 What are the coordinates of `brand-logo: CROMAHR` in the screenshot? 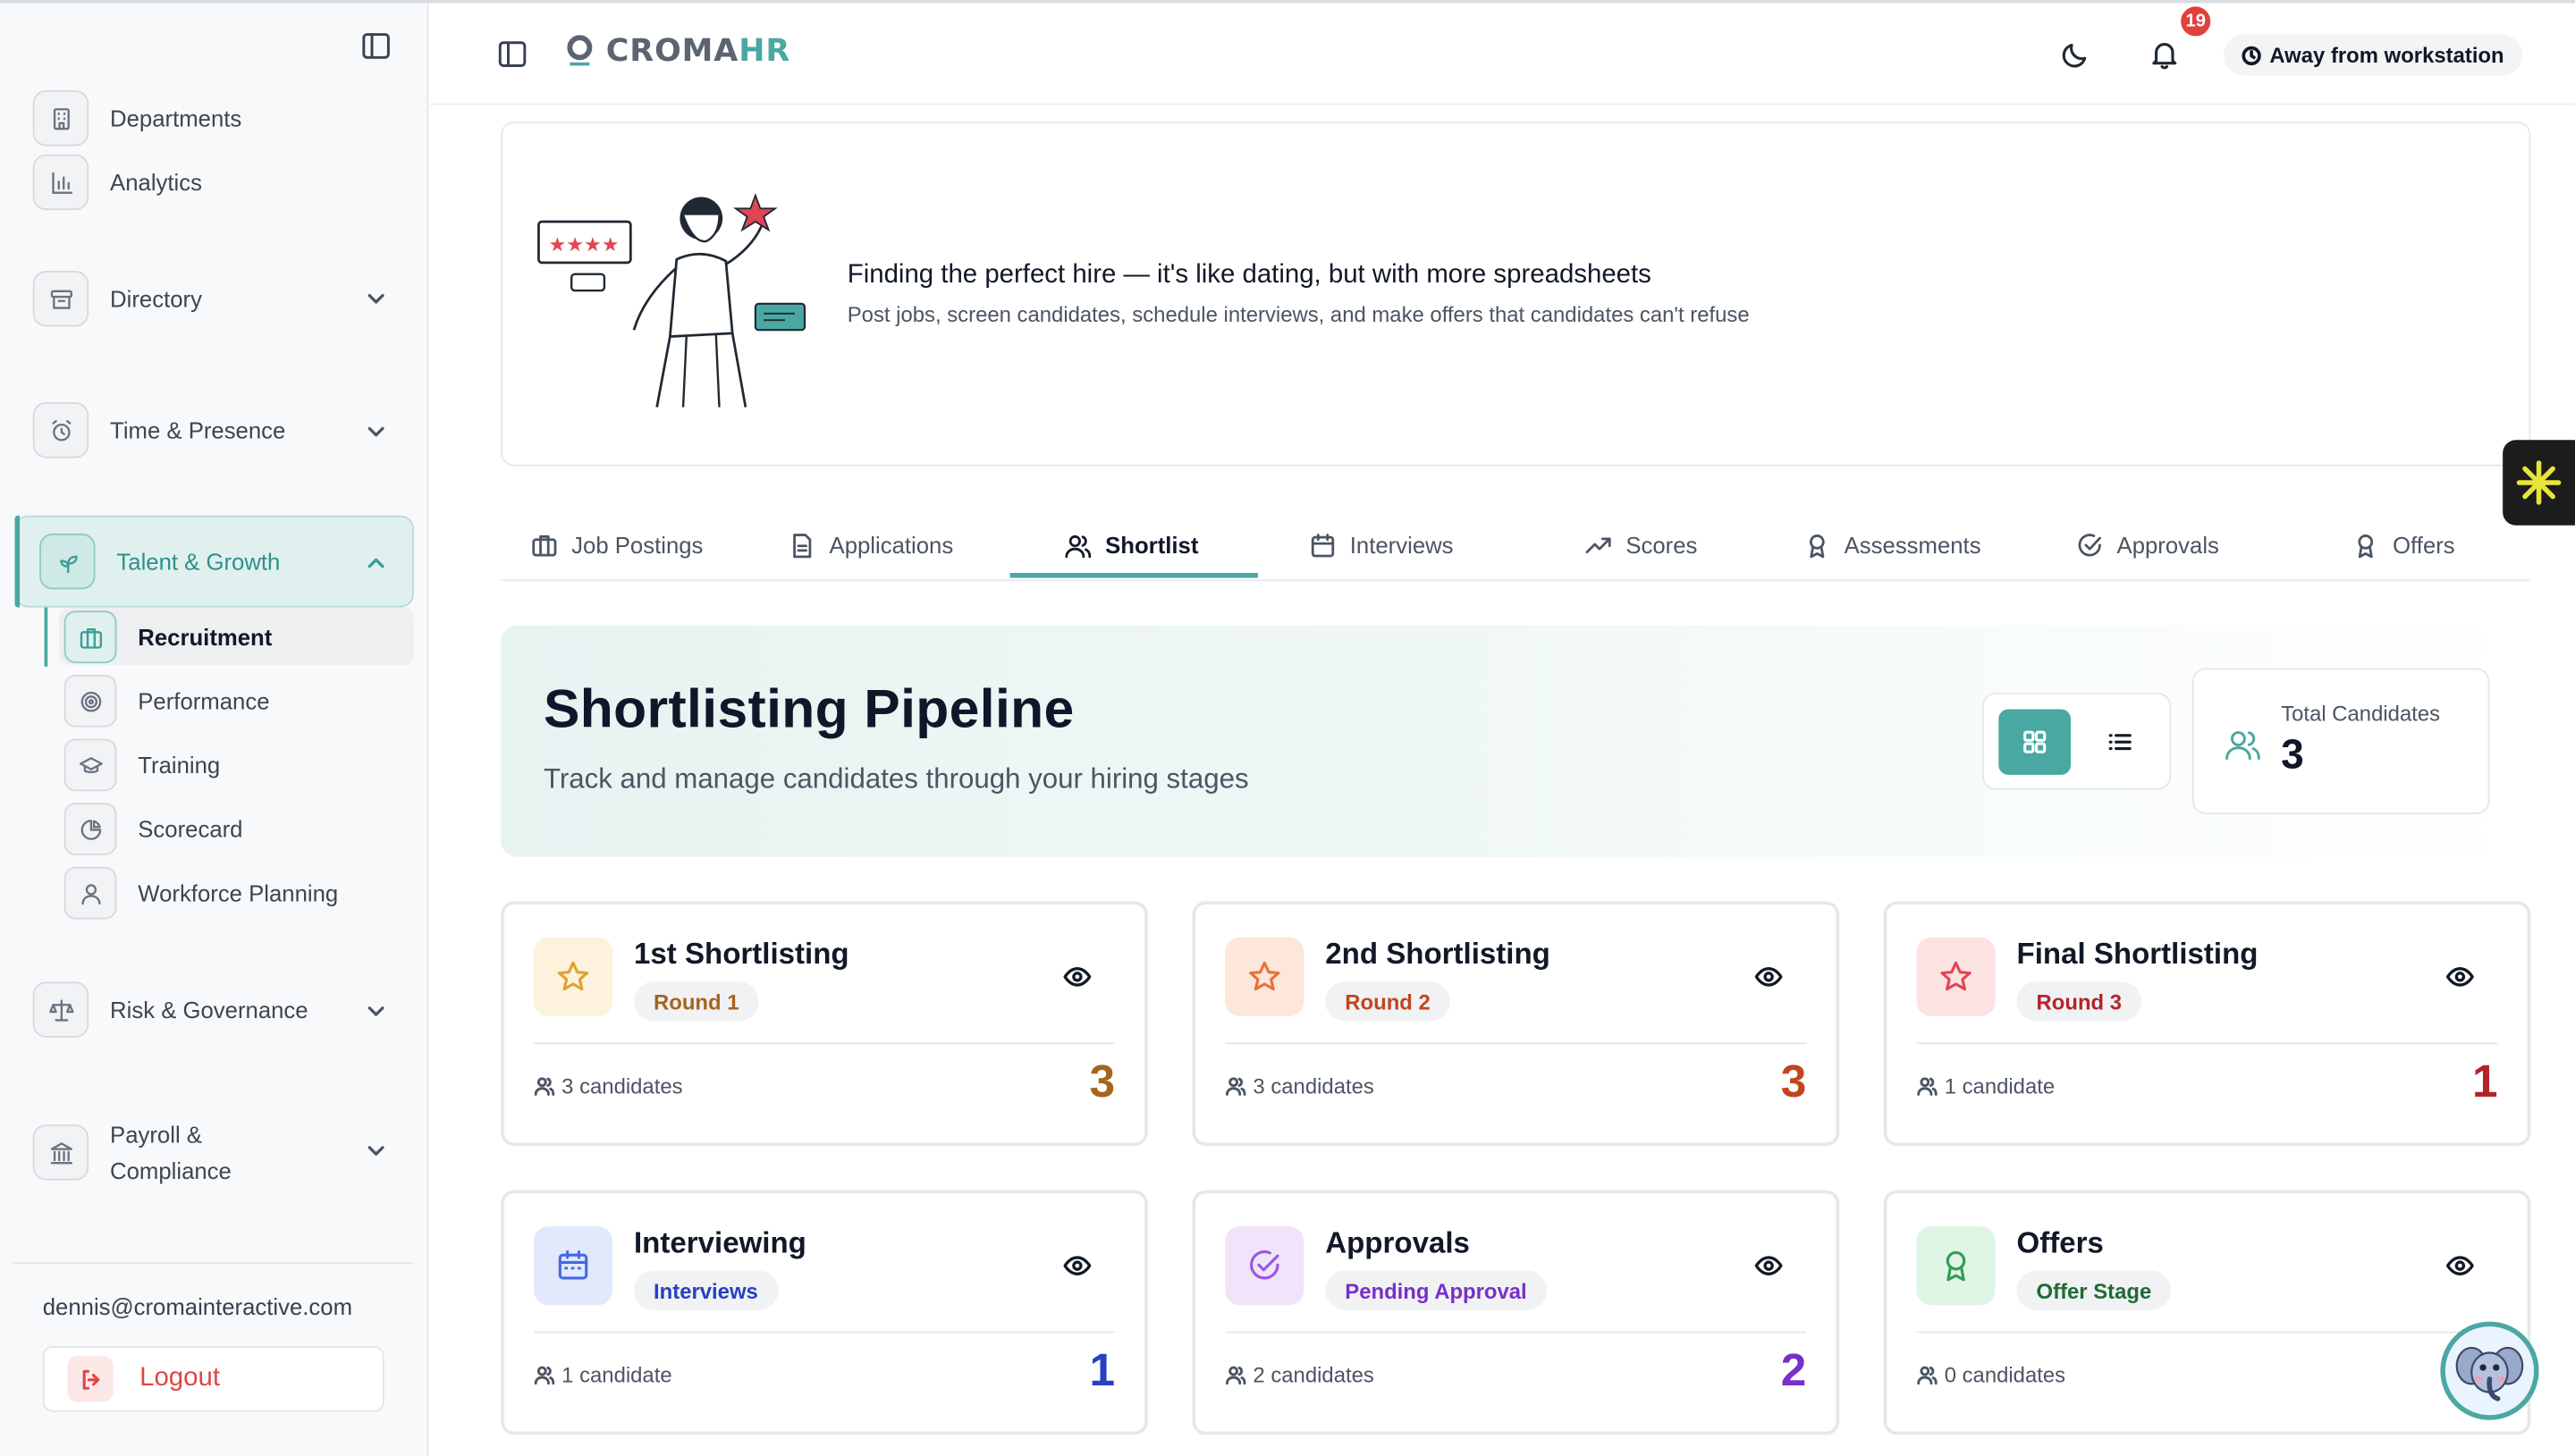 It's located at (676, 51).